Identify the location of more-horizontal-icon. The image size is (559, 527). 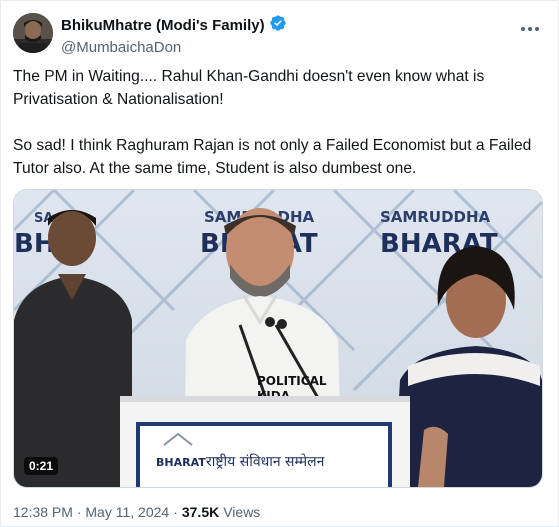
(530, 29).